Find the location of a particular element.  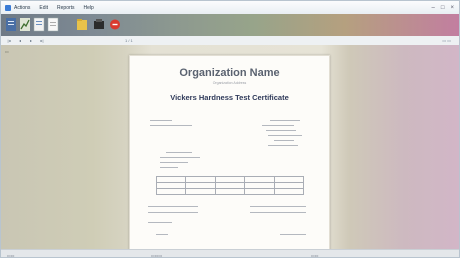

close-icon: × is located at coordinates (452, 8).